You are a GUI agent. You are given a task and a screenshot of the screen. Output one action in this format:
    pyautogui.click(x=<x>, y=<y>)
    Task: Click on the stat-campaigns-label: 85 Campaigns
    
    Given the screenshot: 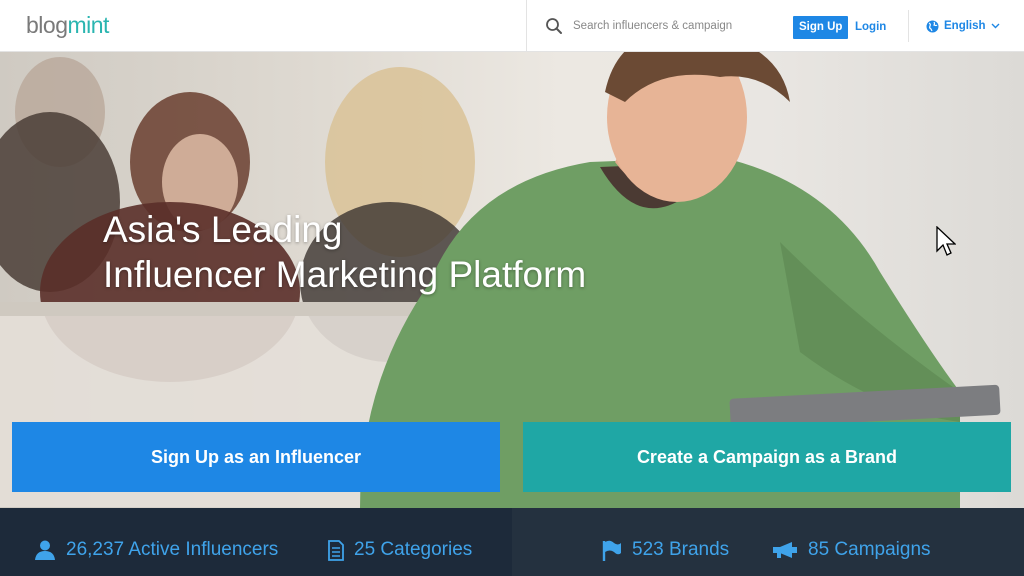 What is the action you would take?
    pyautogui.click(x=869, y=549)
    